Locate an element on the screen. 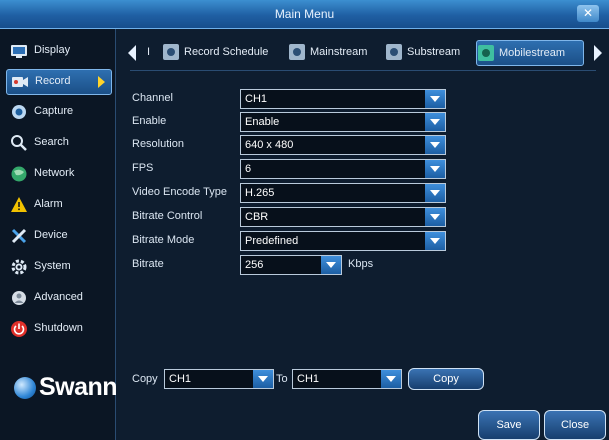 This screenshot has width=609, height=440. camera-icon is located at coordinates (19, 112).